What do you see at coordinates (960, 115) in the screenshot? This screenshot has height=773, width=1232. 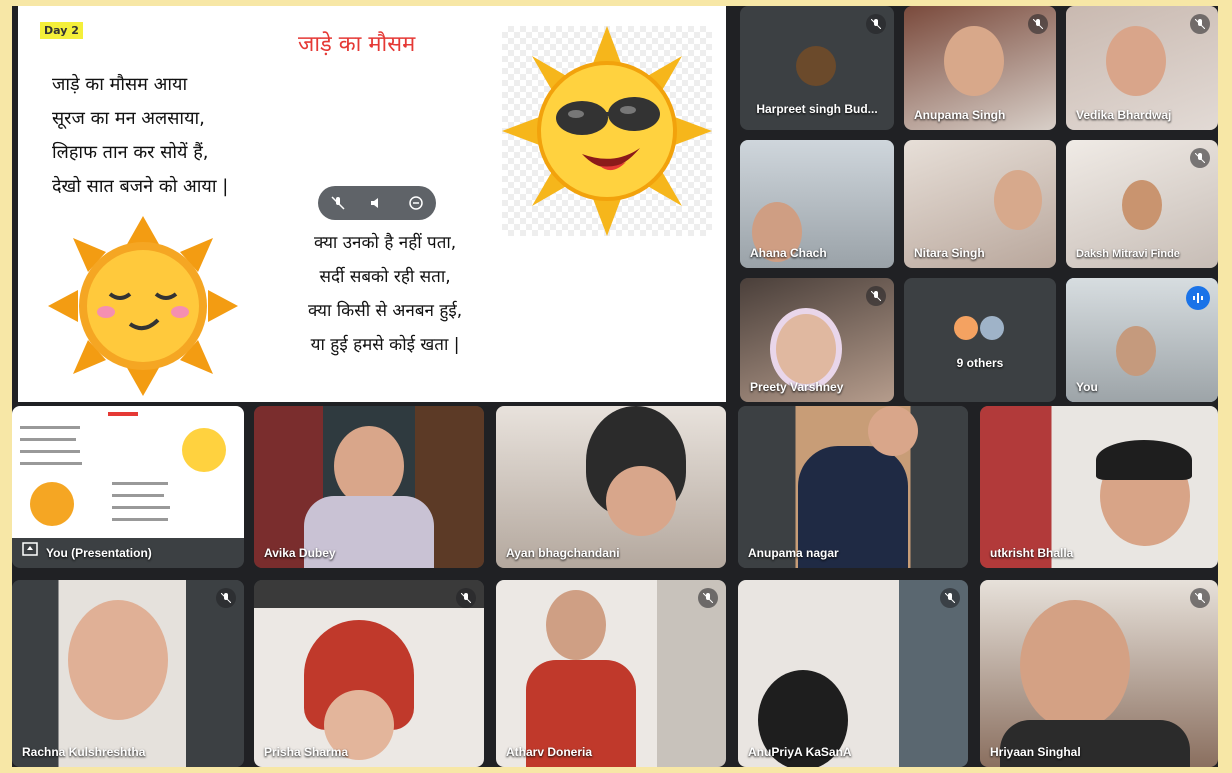 I see `participant-name: Anupama Singh` at bounding box center [960, 115].